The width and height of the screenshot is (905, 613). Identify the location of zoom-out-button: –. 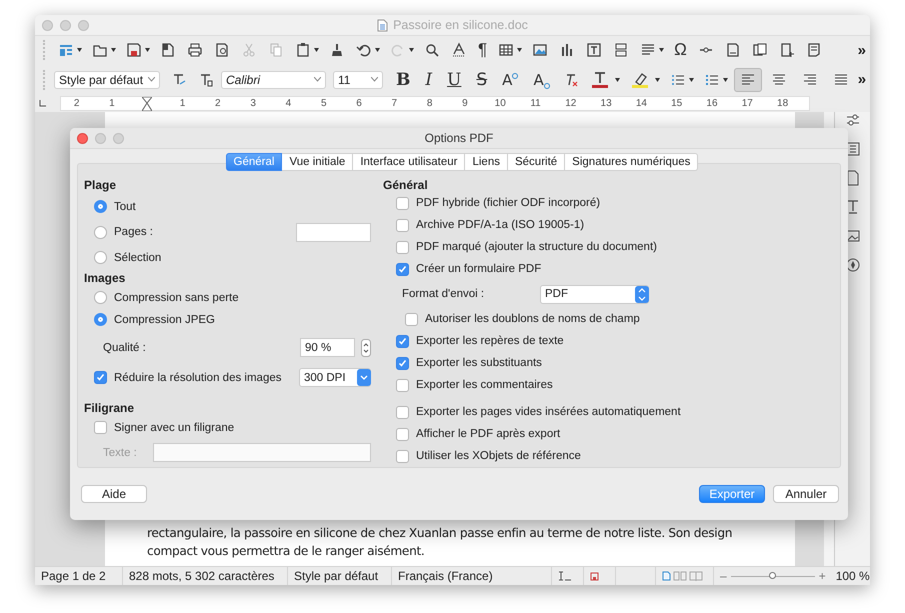
(723, 576).